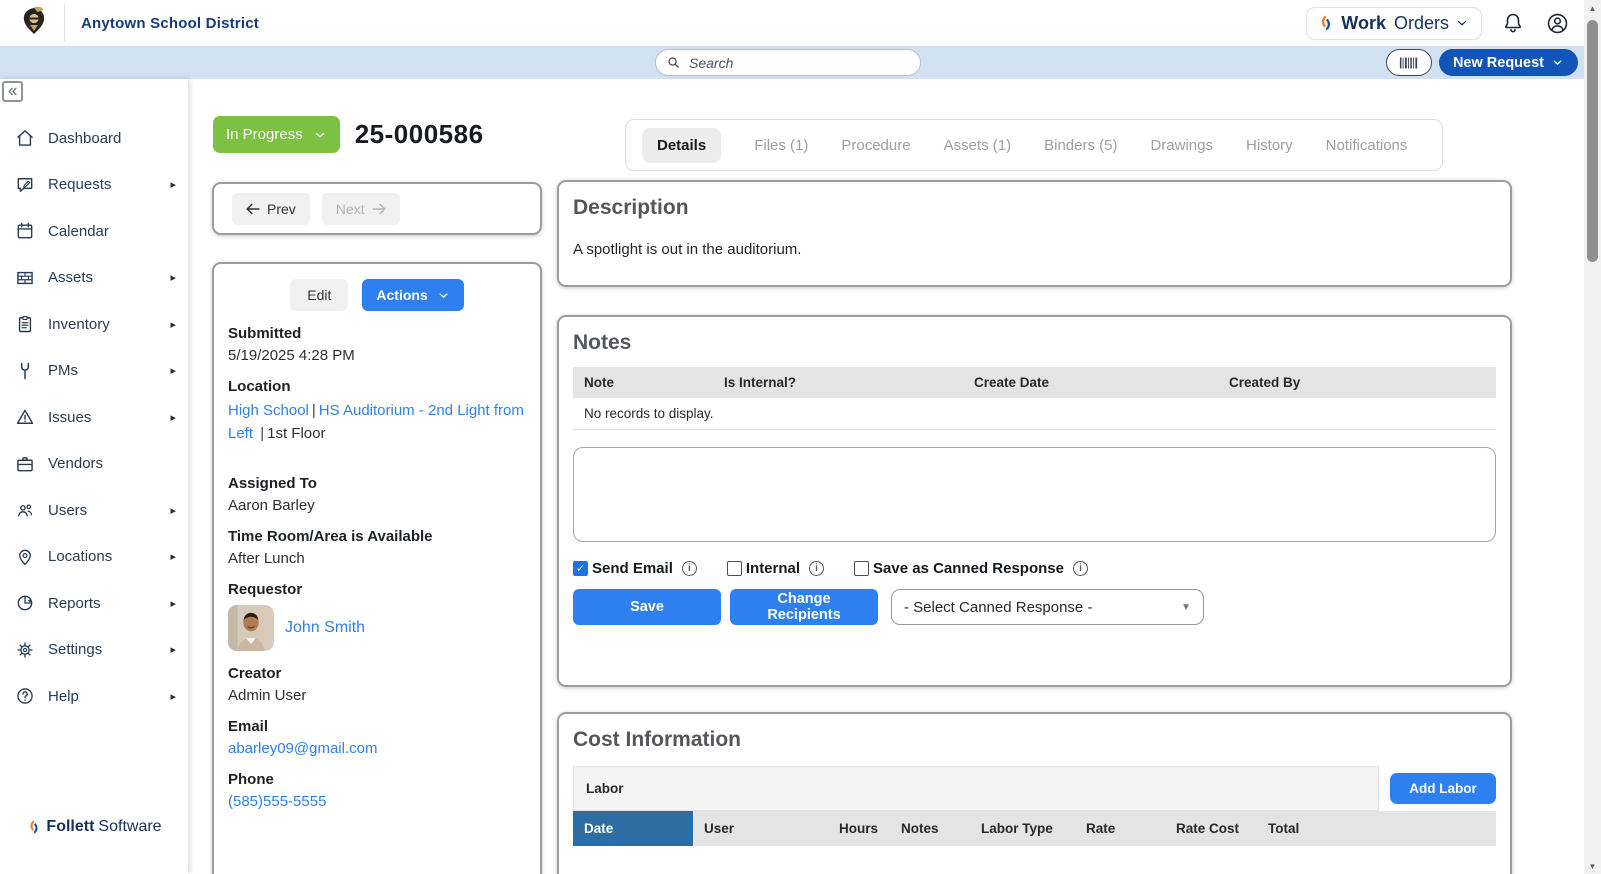  I want to click on sidebar-item-locations: Locations ▸, so click(94, 557).